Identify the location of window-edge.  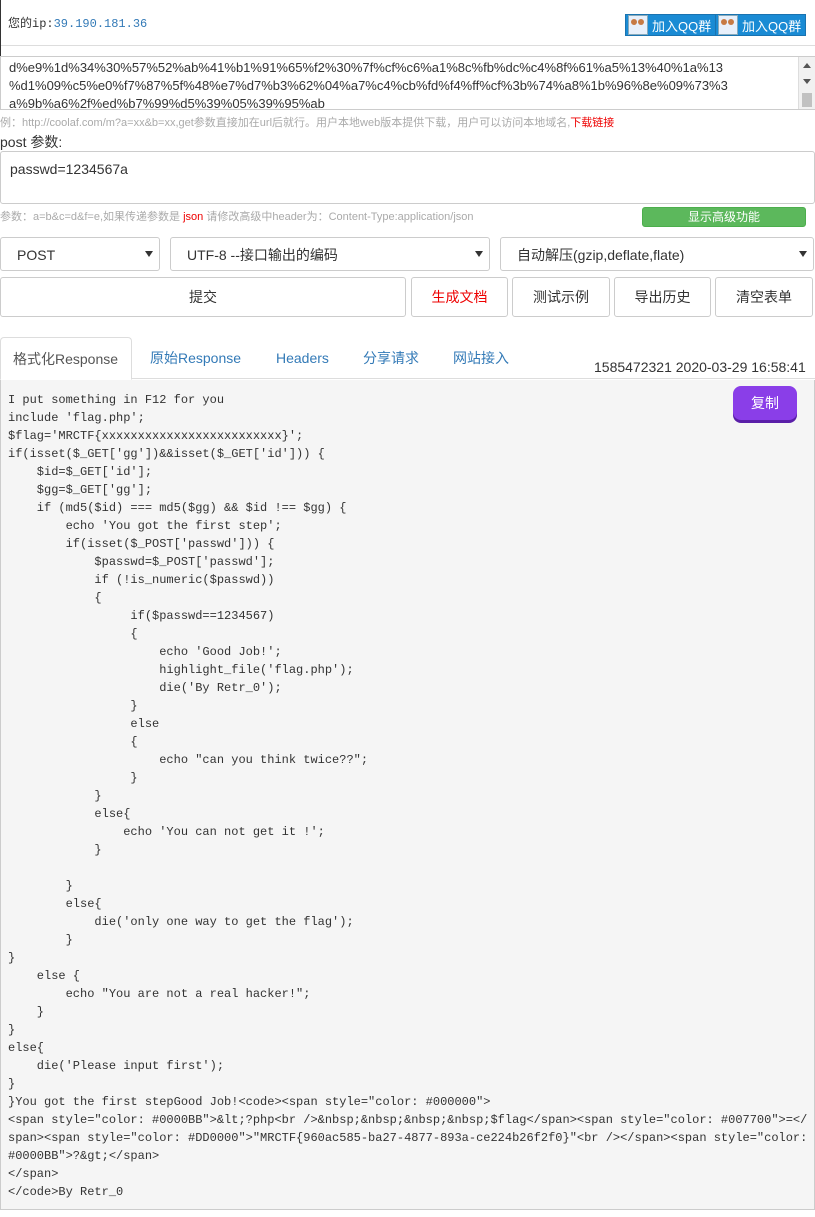
(0, 29).